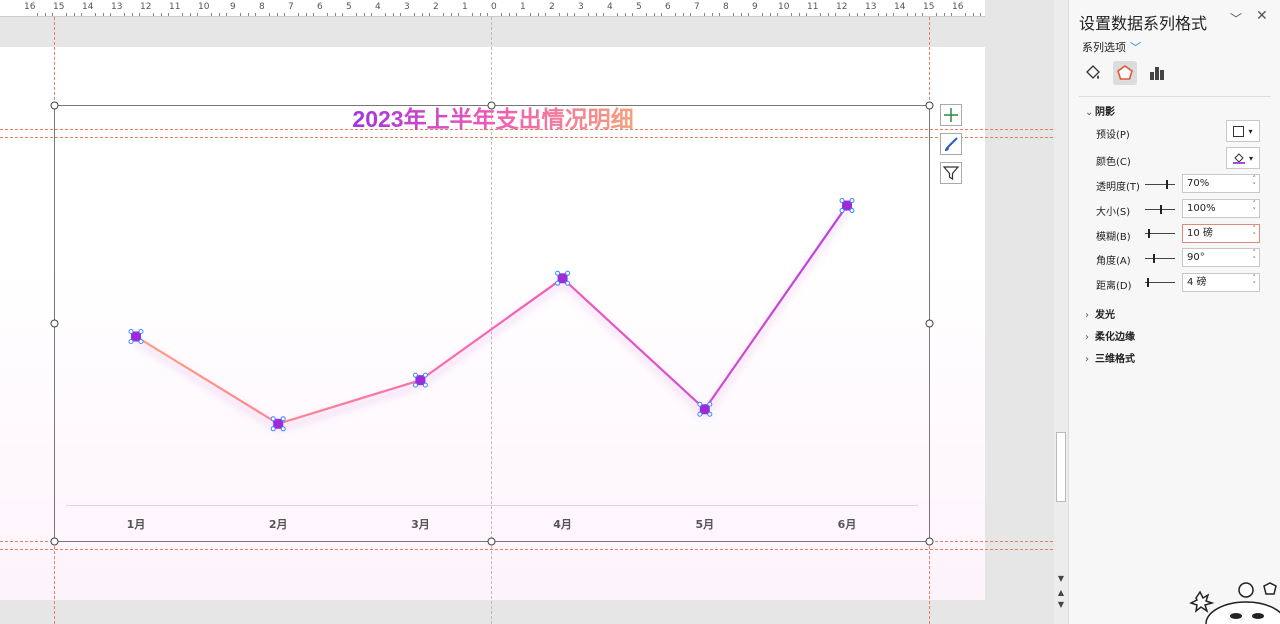  Describe the element at coordinates (1111, 47) in the screenshot. I see `series-options-dropdown: 系列选项 ﹀` at that location.